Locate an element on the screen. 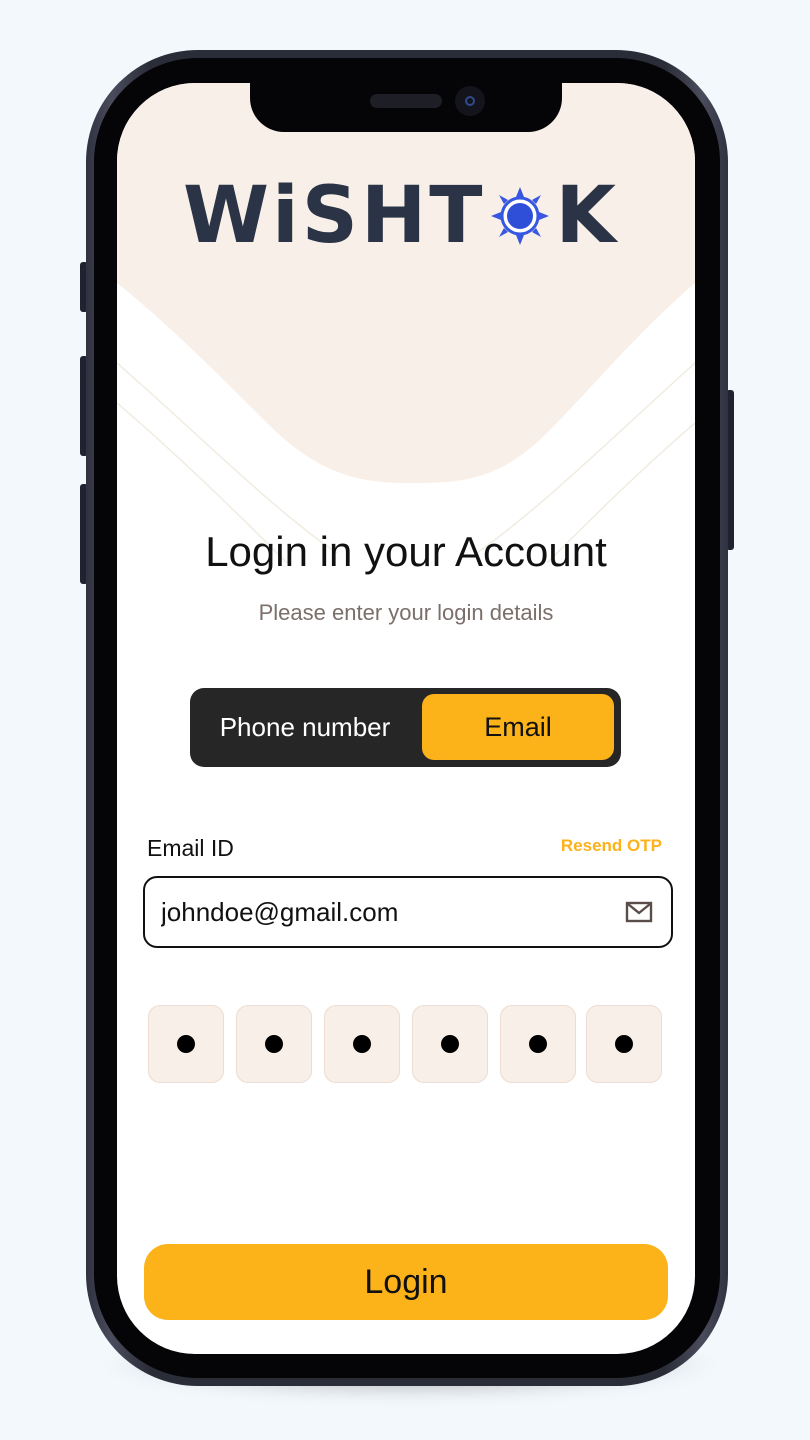  page-title: Login in your Account is located at coordinates (406, 551).